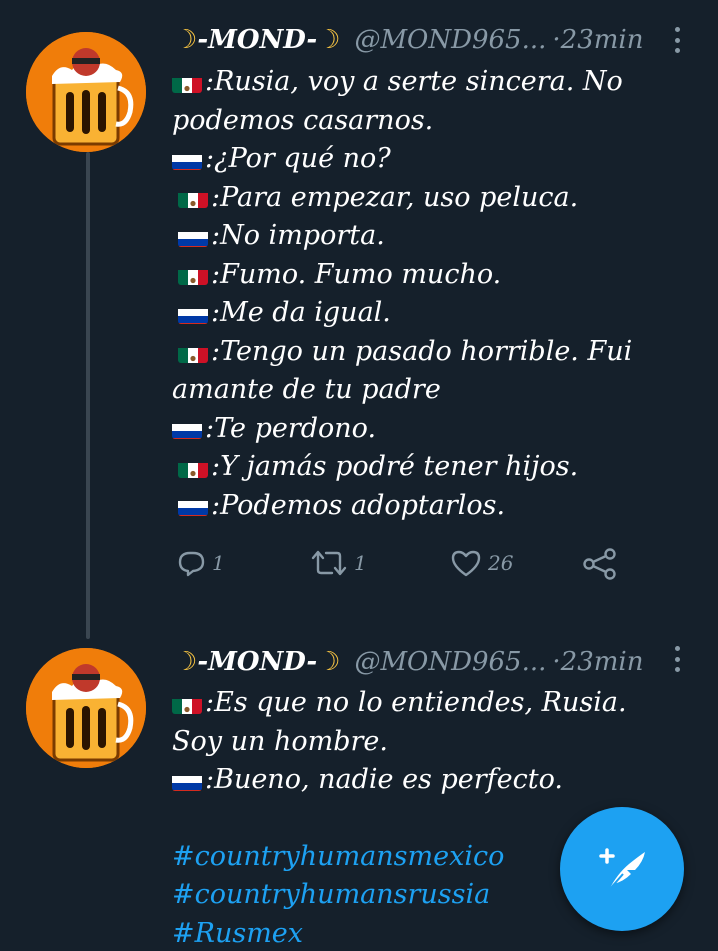 This screenshot has width=718, height=951. I want to click on dialogue-line: :Podemos adoptarlos., so click(425, 506).